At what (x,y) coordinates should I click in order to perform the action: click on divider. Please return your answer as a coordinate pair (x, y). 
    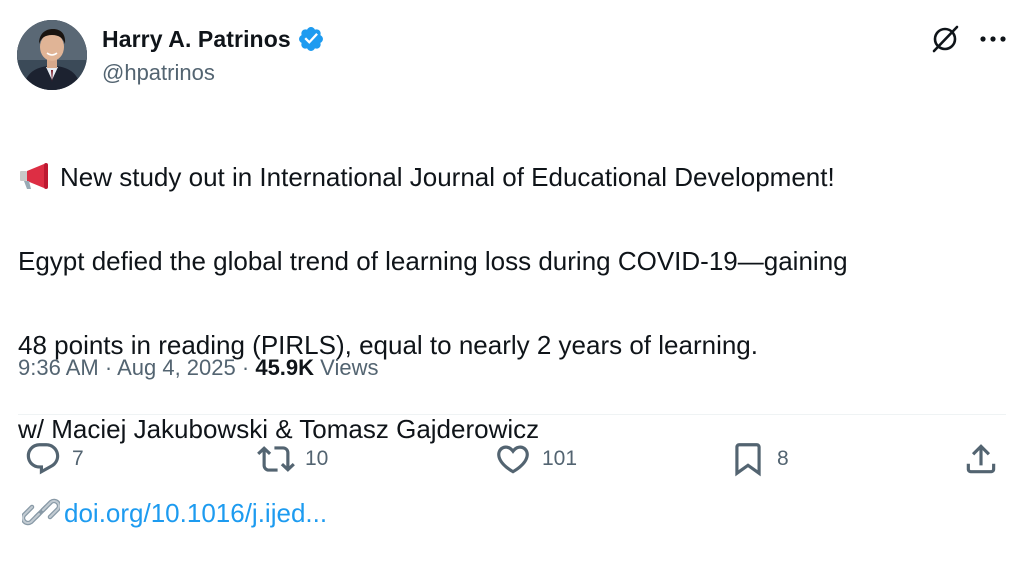
    Looking at the image, I should click on (512, 414).